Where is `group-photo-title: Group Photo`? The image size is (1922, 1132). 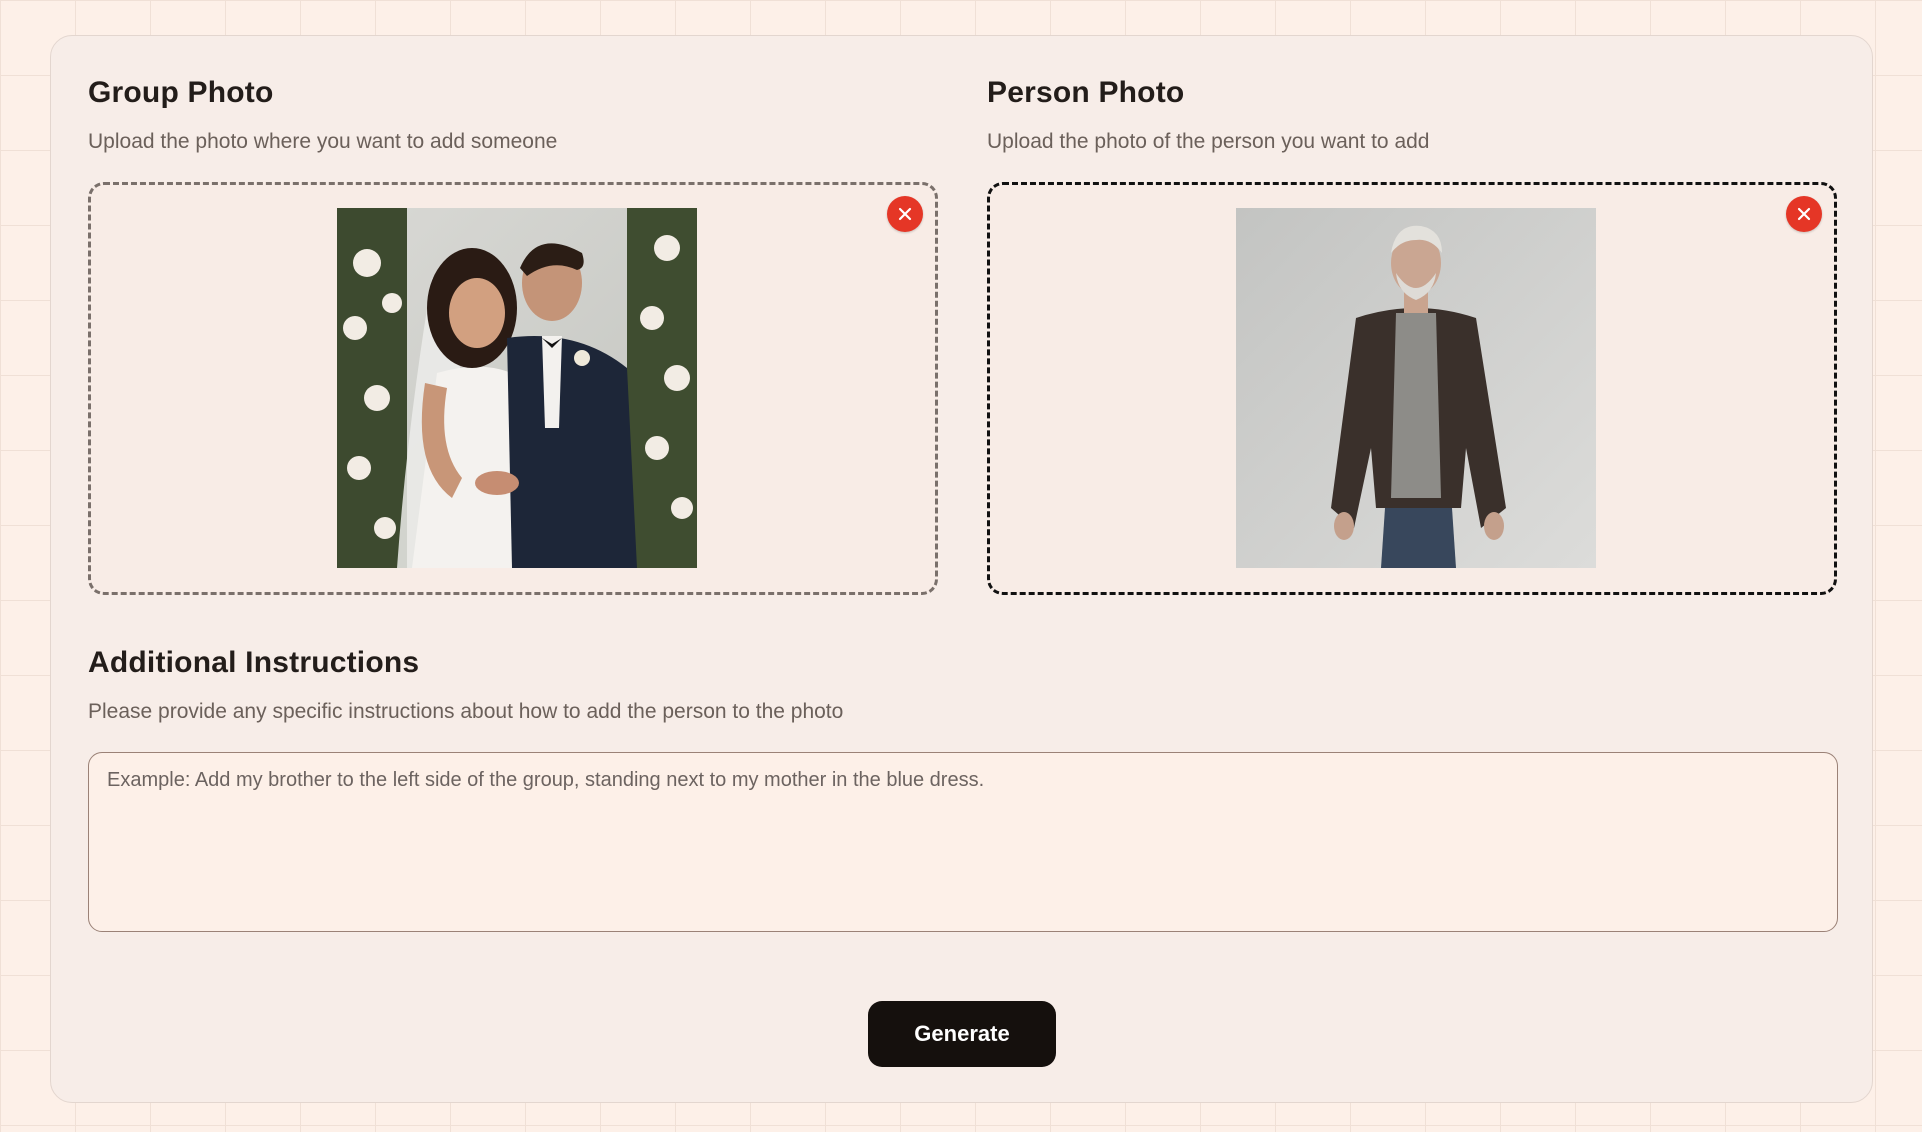 group-photo-title: Group Photo is located at coordinates (181, 92).